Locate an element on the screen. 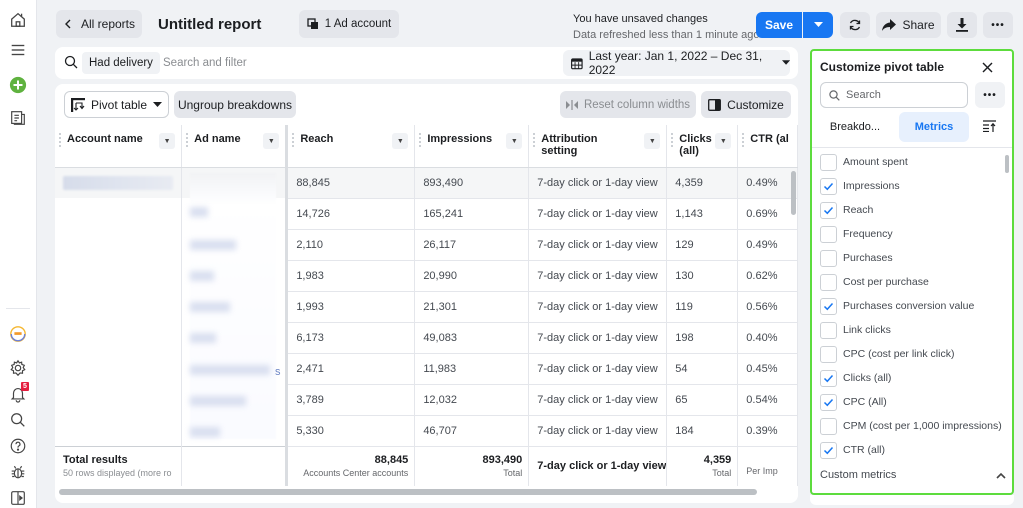 The image size is (1023, 508). metrics-search-field is located at coordinates (894, 95).